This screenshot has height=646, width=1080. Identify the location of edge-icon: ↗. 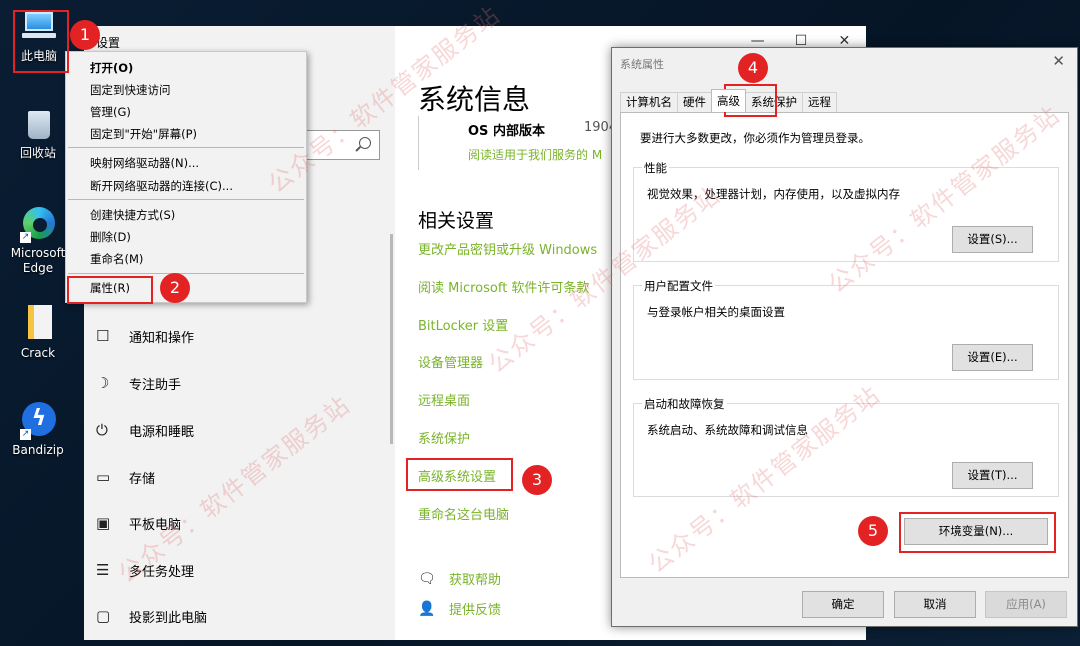
(38, 223).